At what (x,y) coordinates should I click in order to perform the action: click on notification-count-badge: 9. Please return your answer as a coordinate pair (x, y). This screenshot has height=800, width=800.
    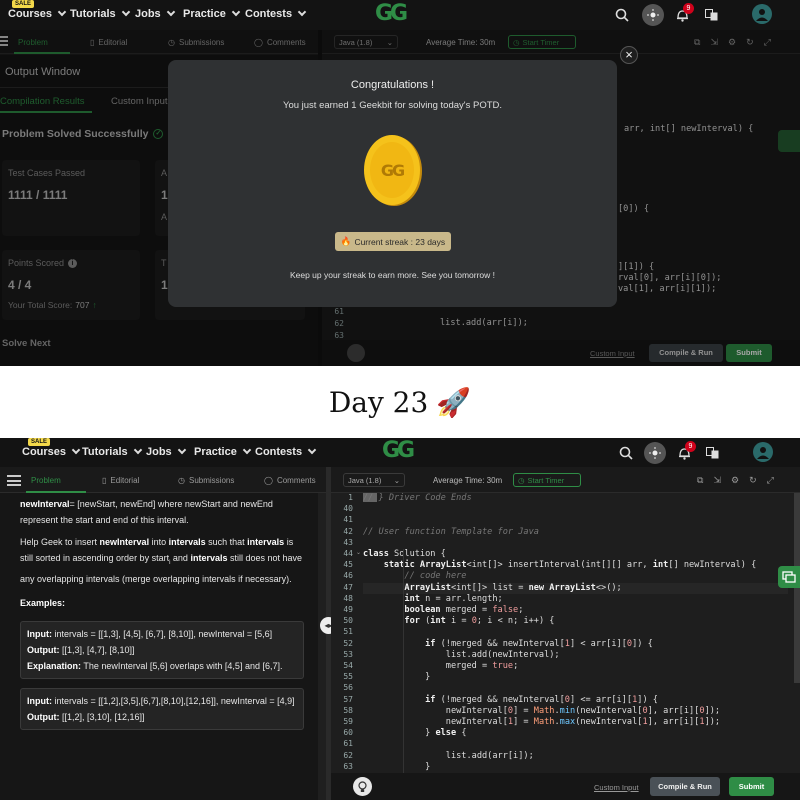
    Looking at the image, I should click on (690, 446).